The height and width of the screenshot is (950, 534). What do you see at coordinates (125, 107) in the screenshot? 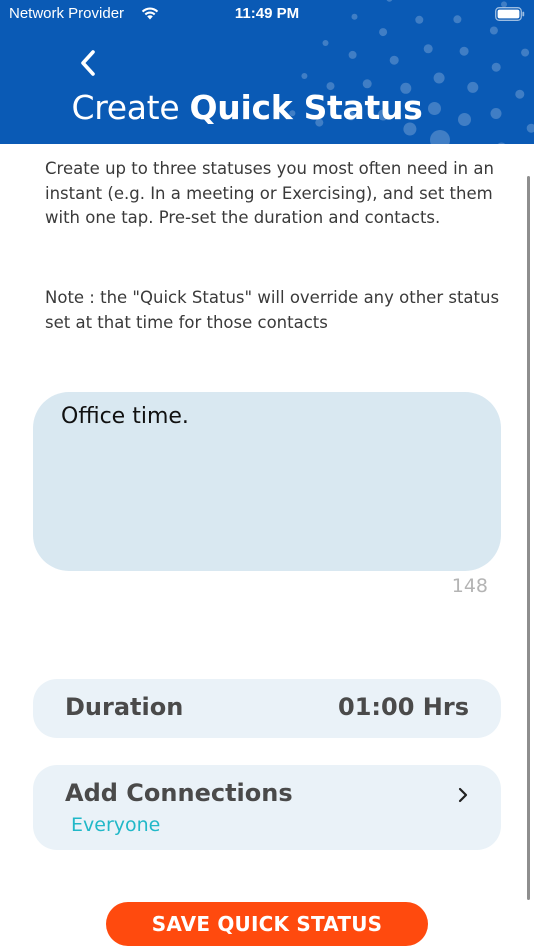
I see `page-title-light: Create` at bounding box center [125, 107].